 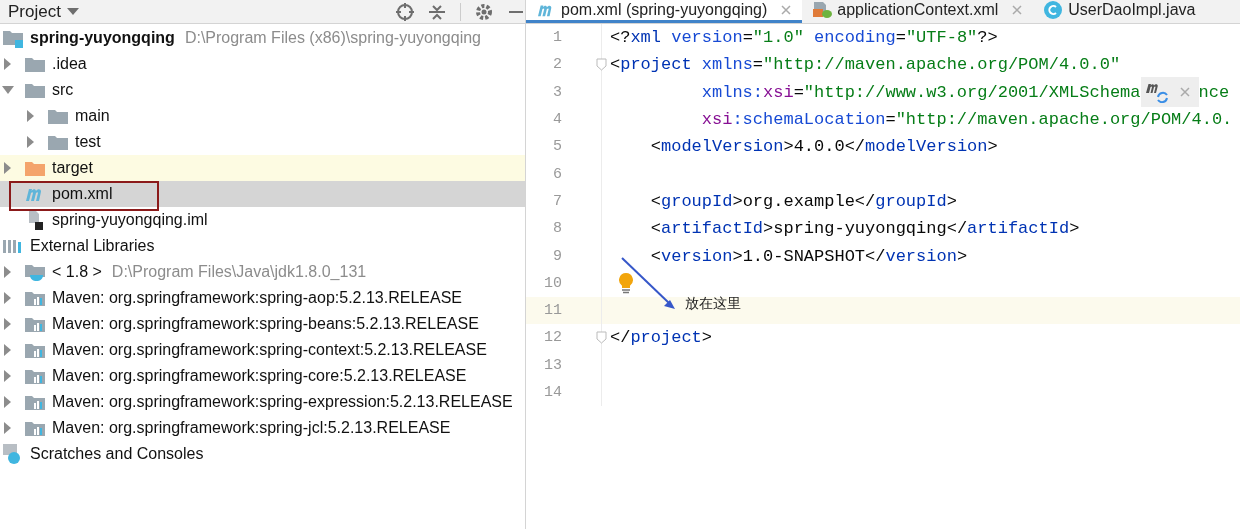 What do you see at coordinates (239, 272) in the screenshot?
I see `path-hint: D:\Program Files\Java\jdk1.8.0_131` at bounding box center [239, 272].